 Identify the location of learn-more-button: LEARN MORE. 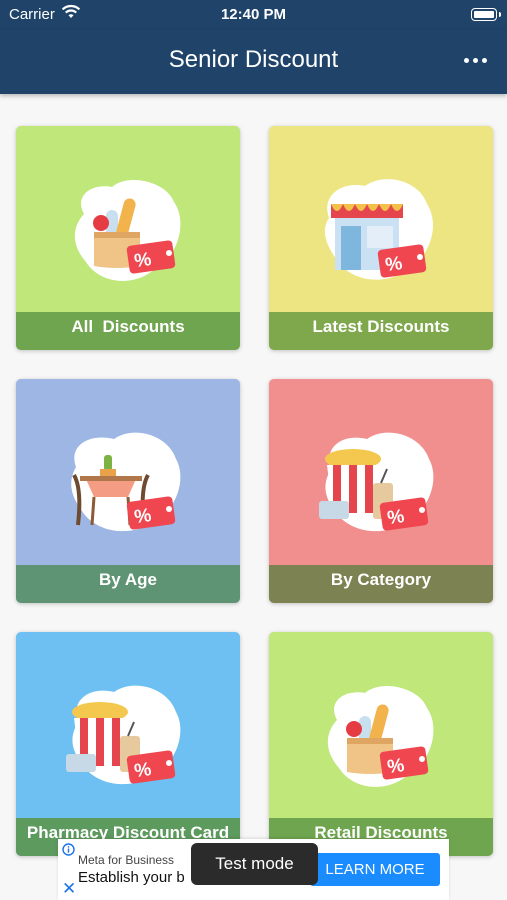
(375, 869).